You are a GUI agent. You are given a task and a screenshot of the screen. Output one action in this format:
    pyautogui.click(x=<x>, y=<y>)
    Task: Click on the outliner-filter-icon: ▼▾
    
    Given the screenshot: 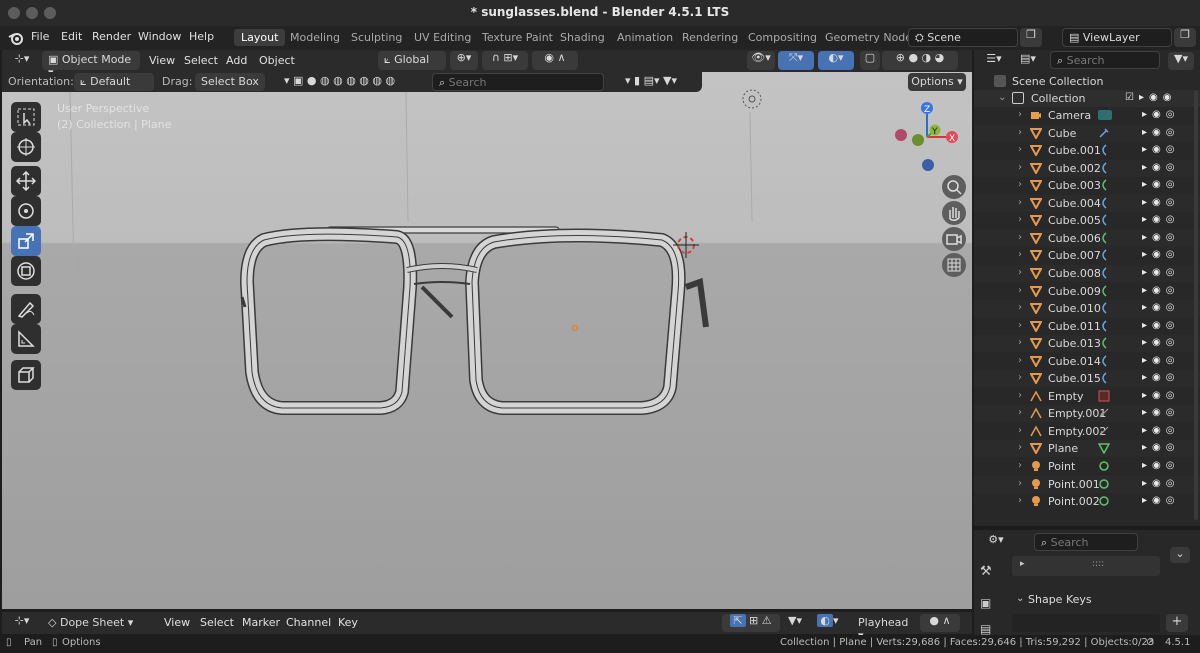 What is the action you would take?
    pyautogui.click(x=1181, y=61)
    